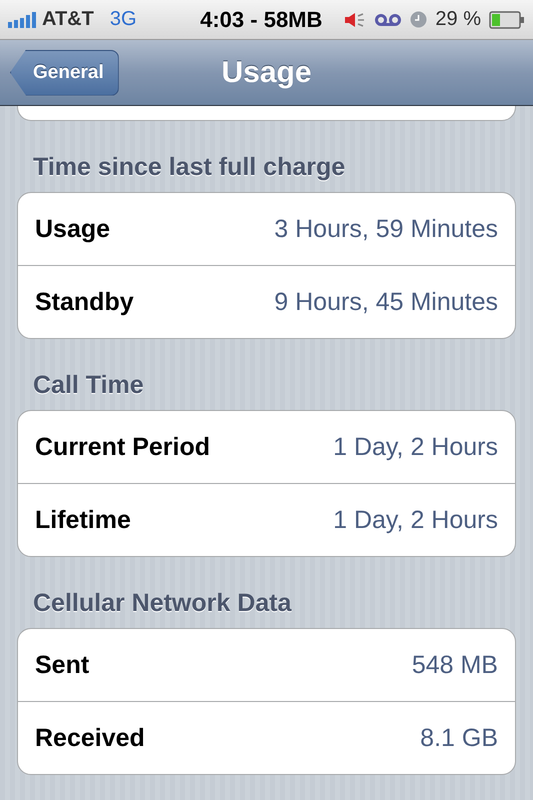 The width and height of the screenshot is (533, 800). What do you see at coordinates (507, 19) in the screenshot?
I see `battery-icon` at bounding box center [507, 19].